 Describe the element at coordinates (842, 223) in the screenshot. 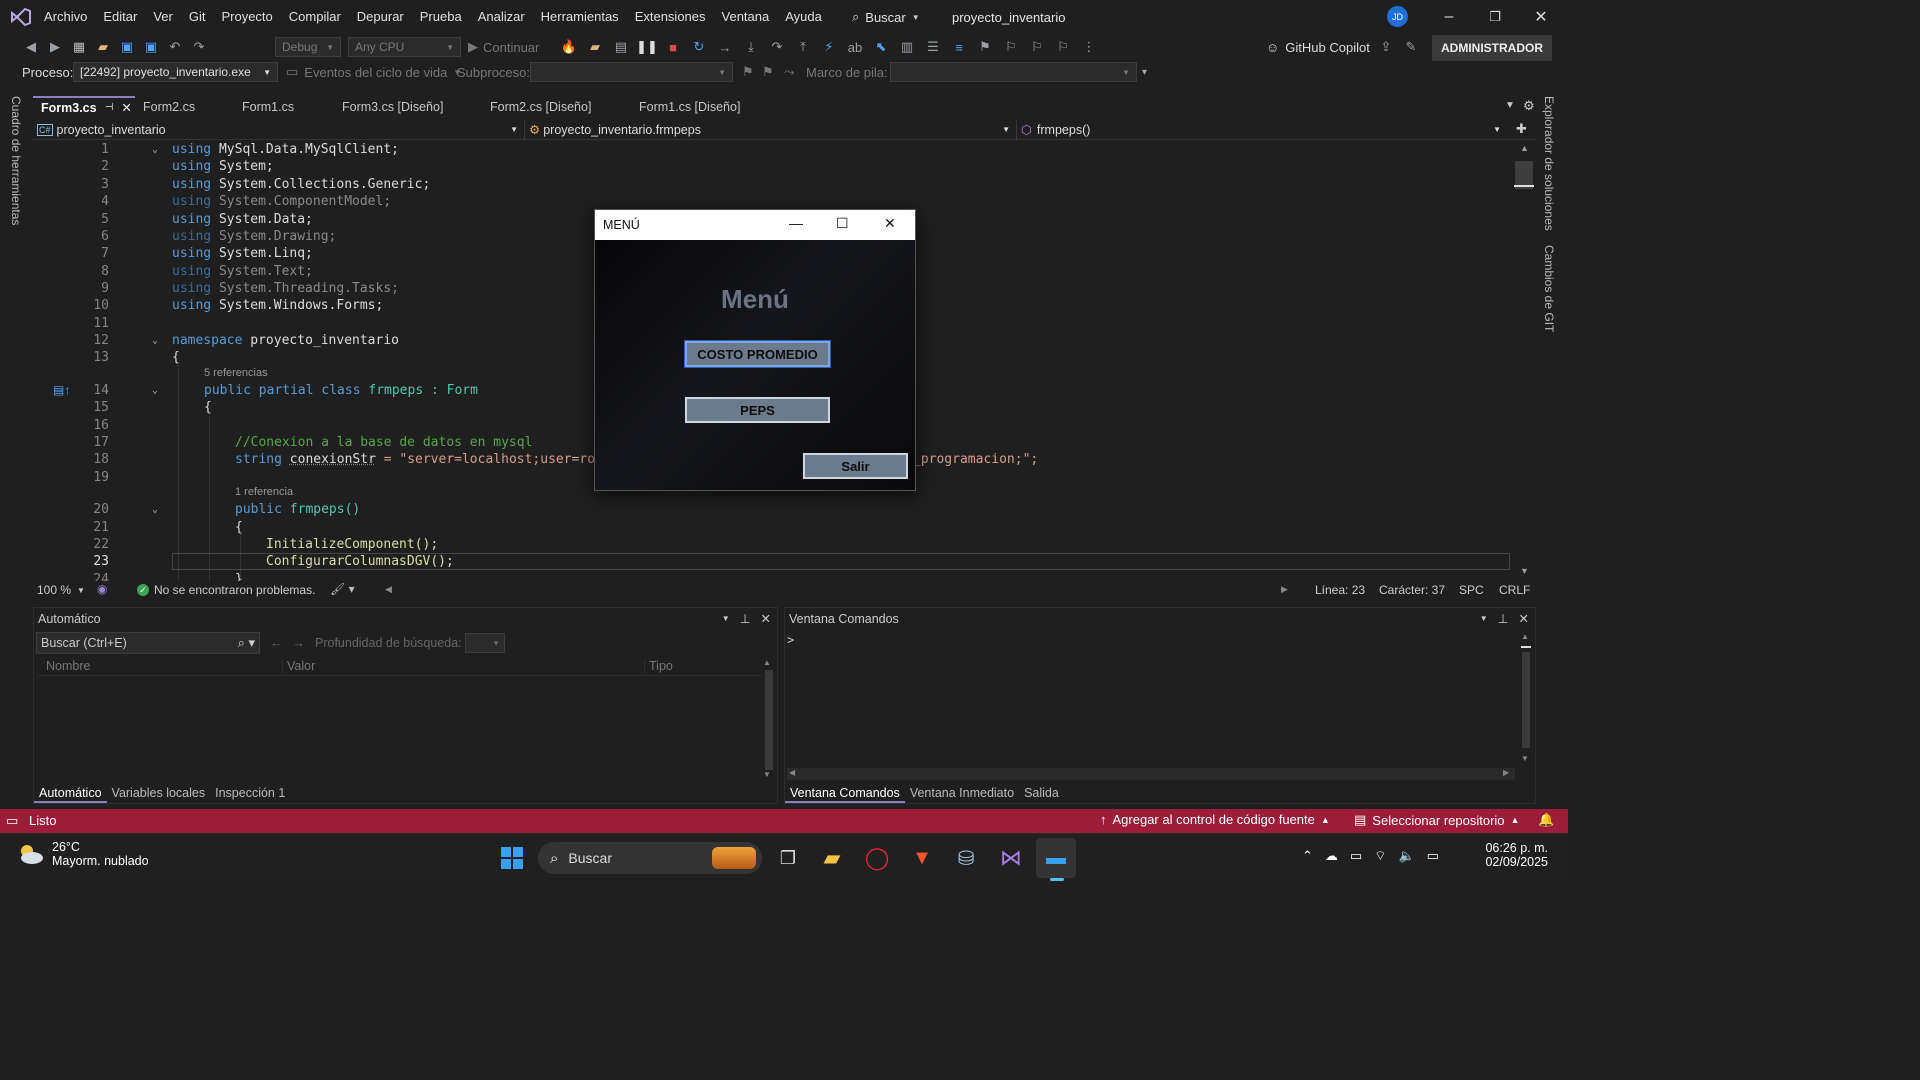

I see `dialog-maximize-icon: ☐` at that location.